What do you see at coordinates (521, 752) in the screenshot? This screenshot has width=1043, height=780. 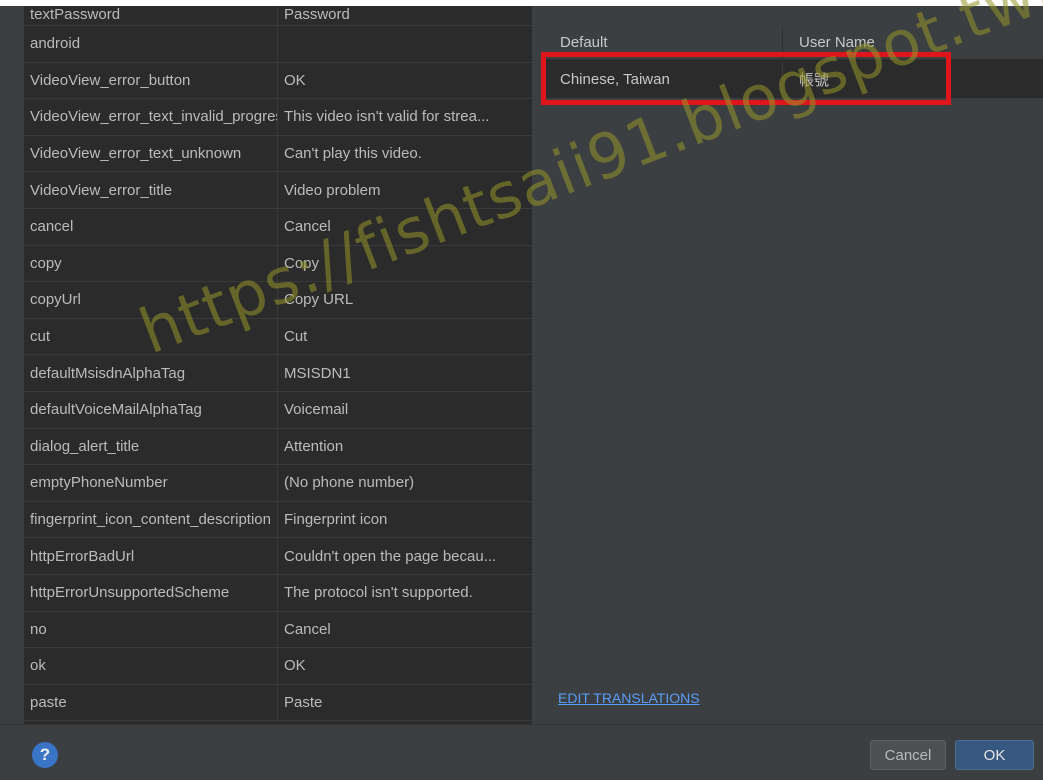 I see `dialog-button-bar: ? Cancel OK` at bounding box center [521, 752].